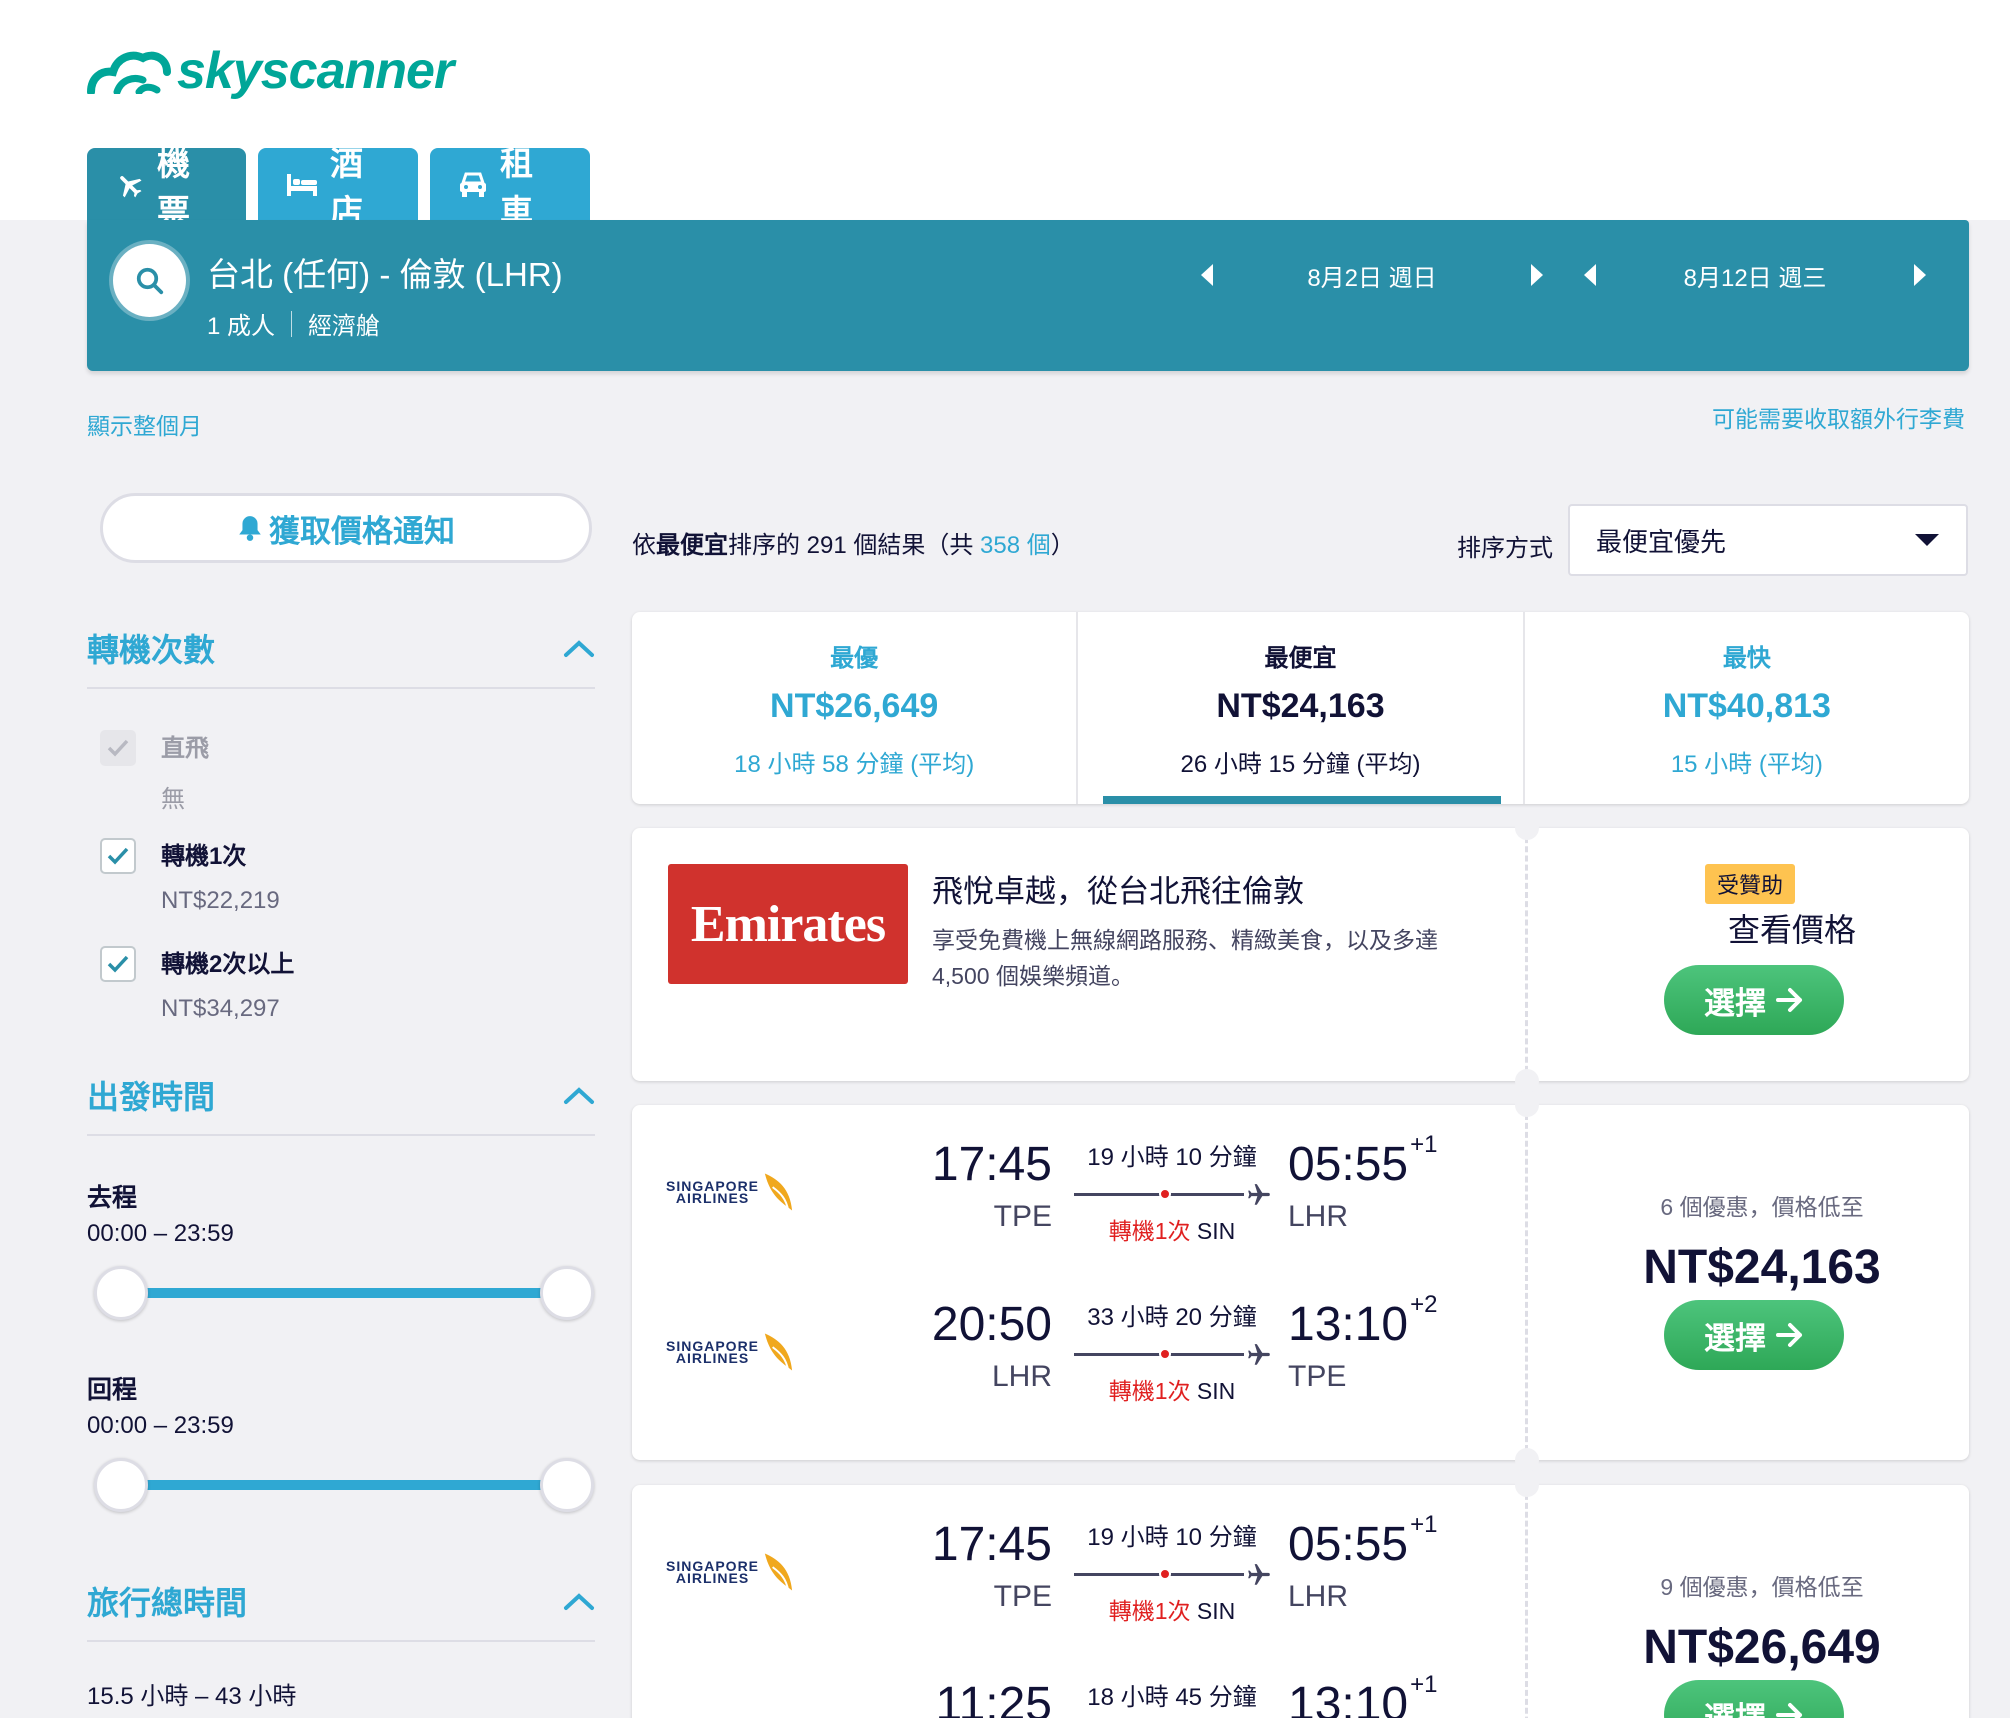  What do you see at coordinates (692, 545) in the screenshot?
I see `results-sort-name: 最便宜` at bounding box center [692, 545].